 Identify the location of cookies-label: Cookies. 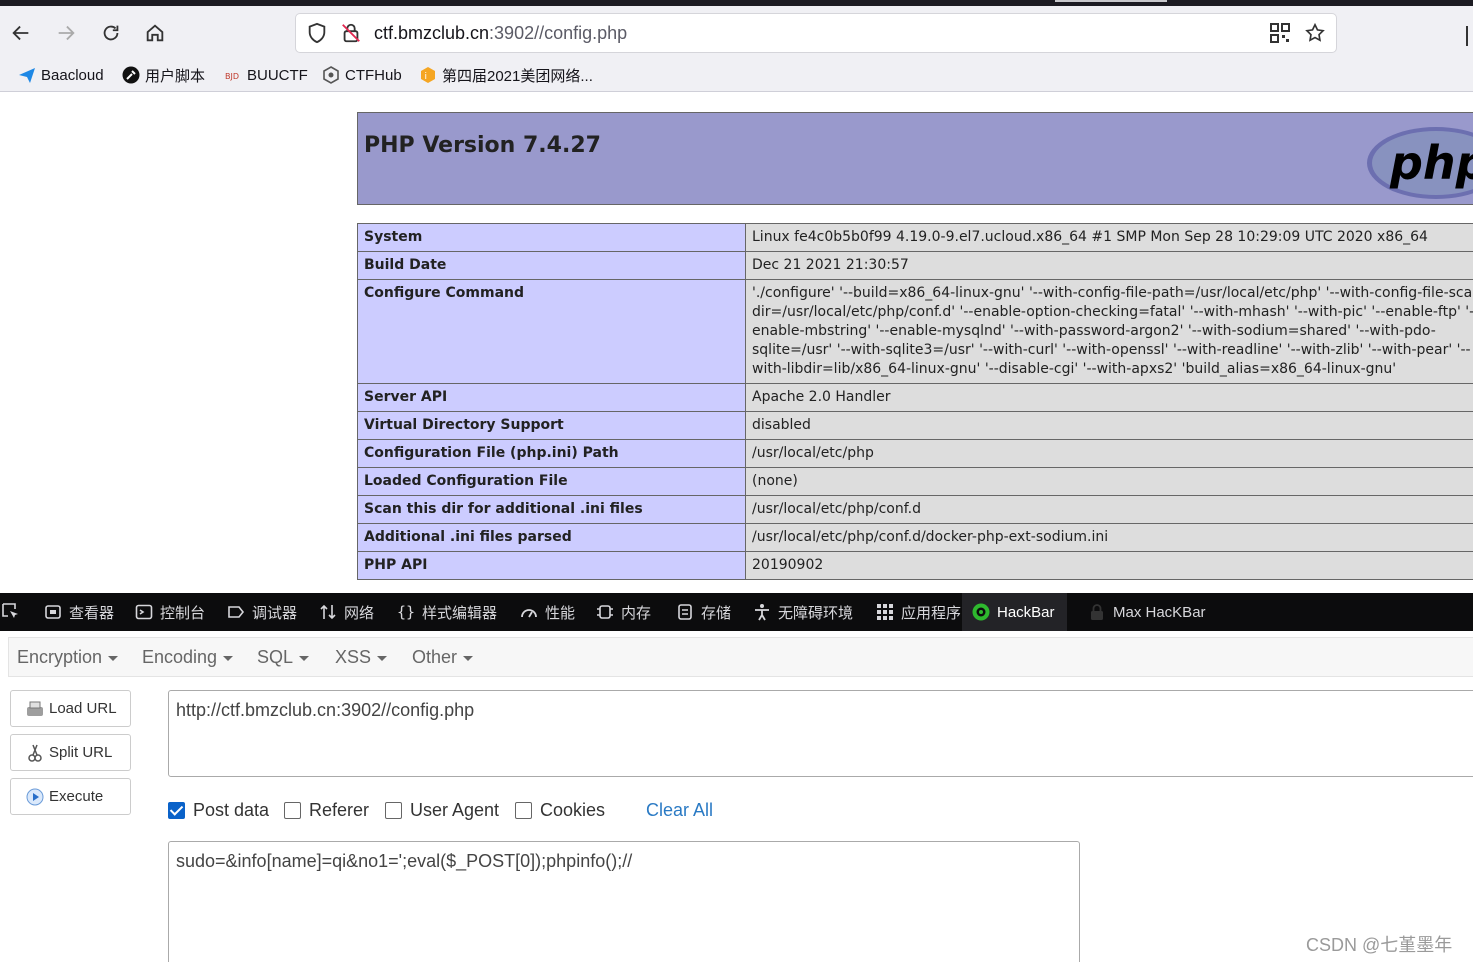
(573, 810).